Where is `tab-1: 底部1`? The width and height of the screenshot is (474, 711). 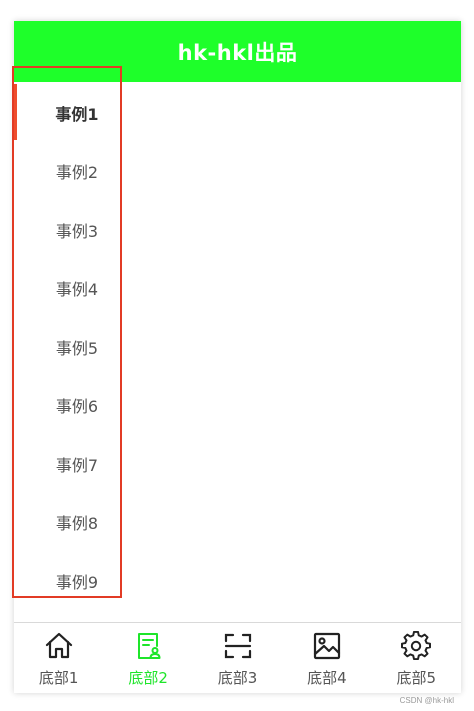
tab-1: 底部1 is located at coordinates (58, 658).